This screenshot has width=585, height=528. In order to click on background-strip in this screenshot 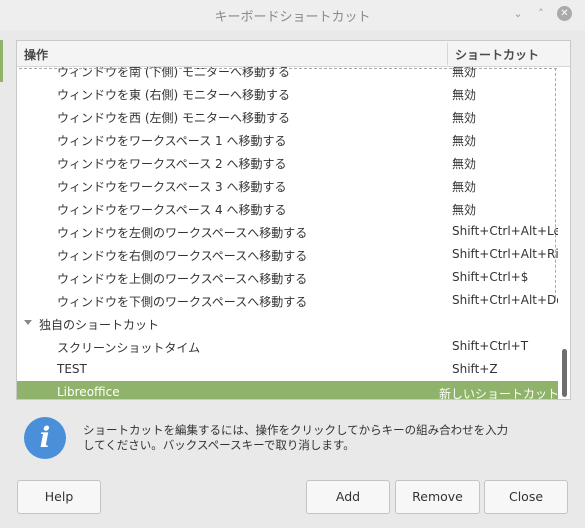, I will do `click(1, 61)`.